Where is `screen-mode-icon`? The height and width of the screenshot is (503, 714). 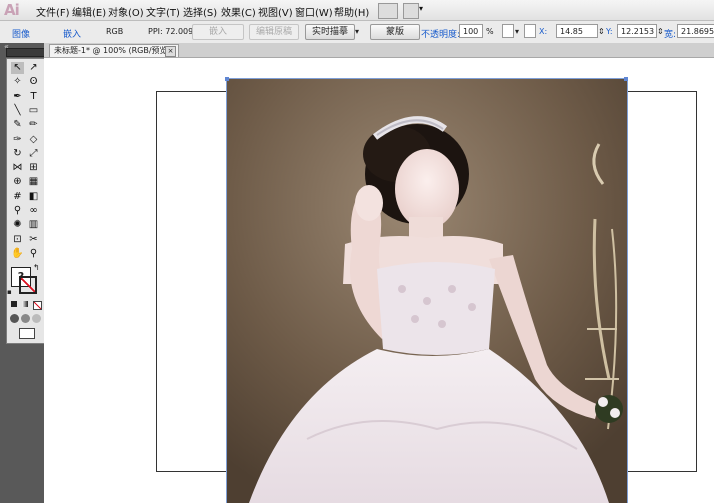 screen-mode-icon is located at coordinates (27, 333).